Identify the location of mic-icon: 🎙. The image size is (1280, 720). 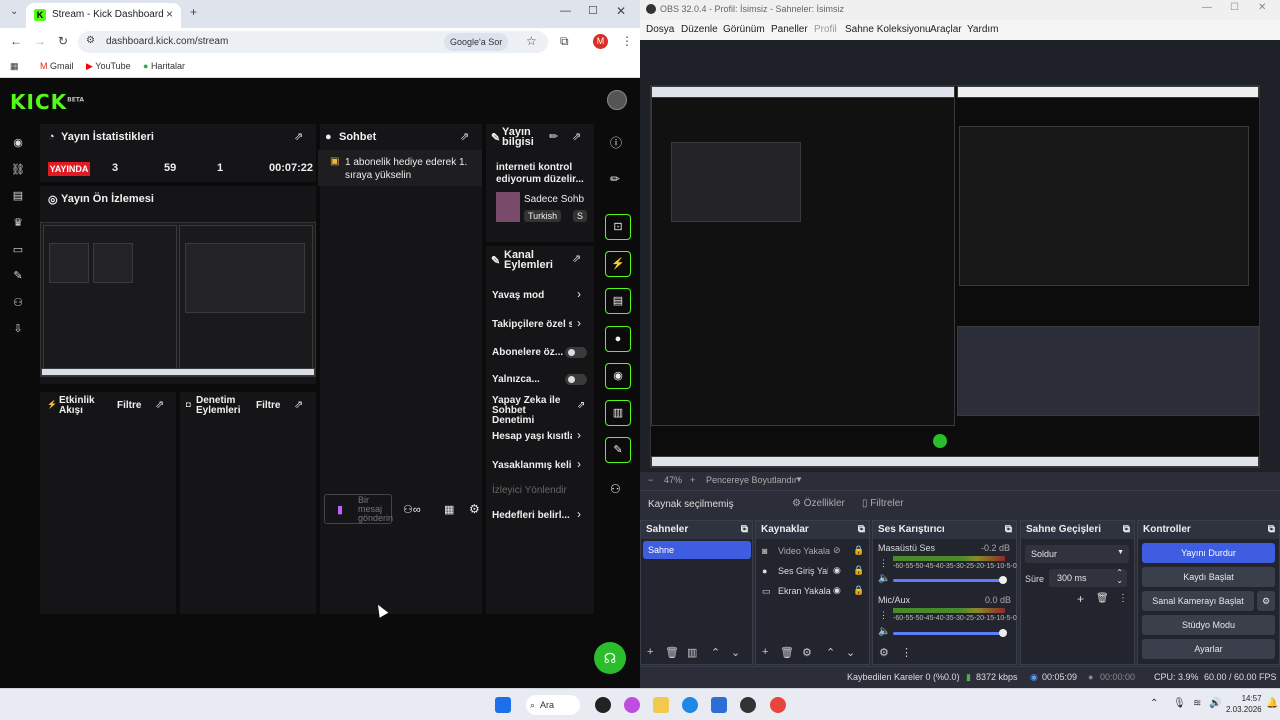
(1179, 703).